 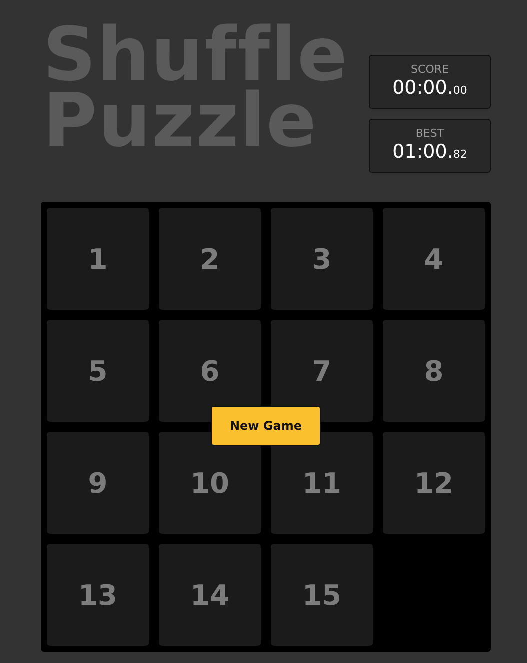 I want to click on stat-value: 00:00.00, so click(x=430, y=89).